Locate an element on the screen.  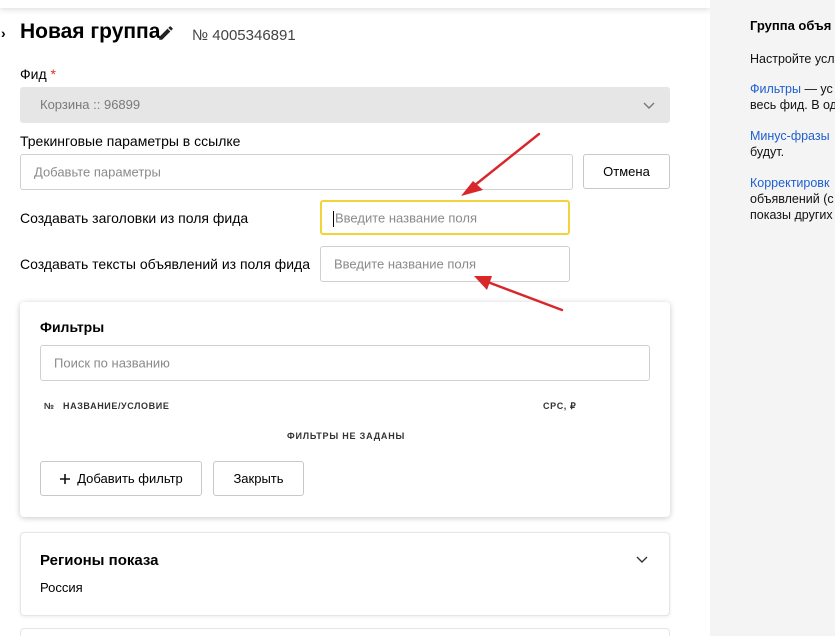
cancel-button: Отмена is located at coordinates (626, 171).